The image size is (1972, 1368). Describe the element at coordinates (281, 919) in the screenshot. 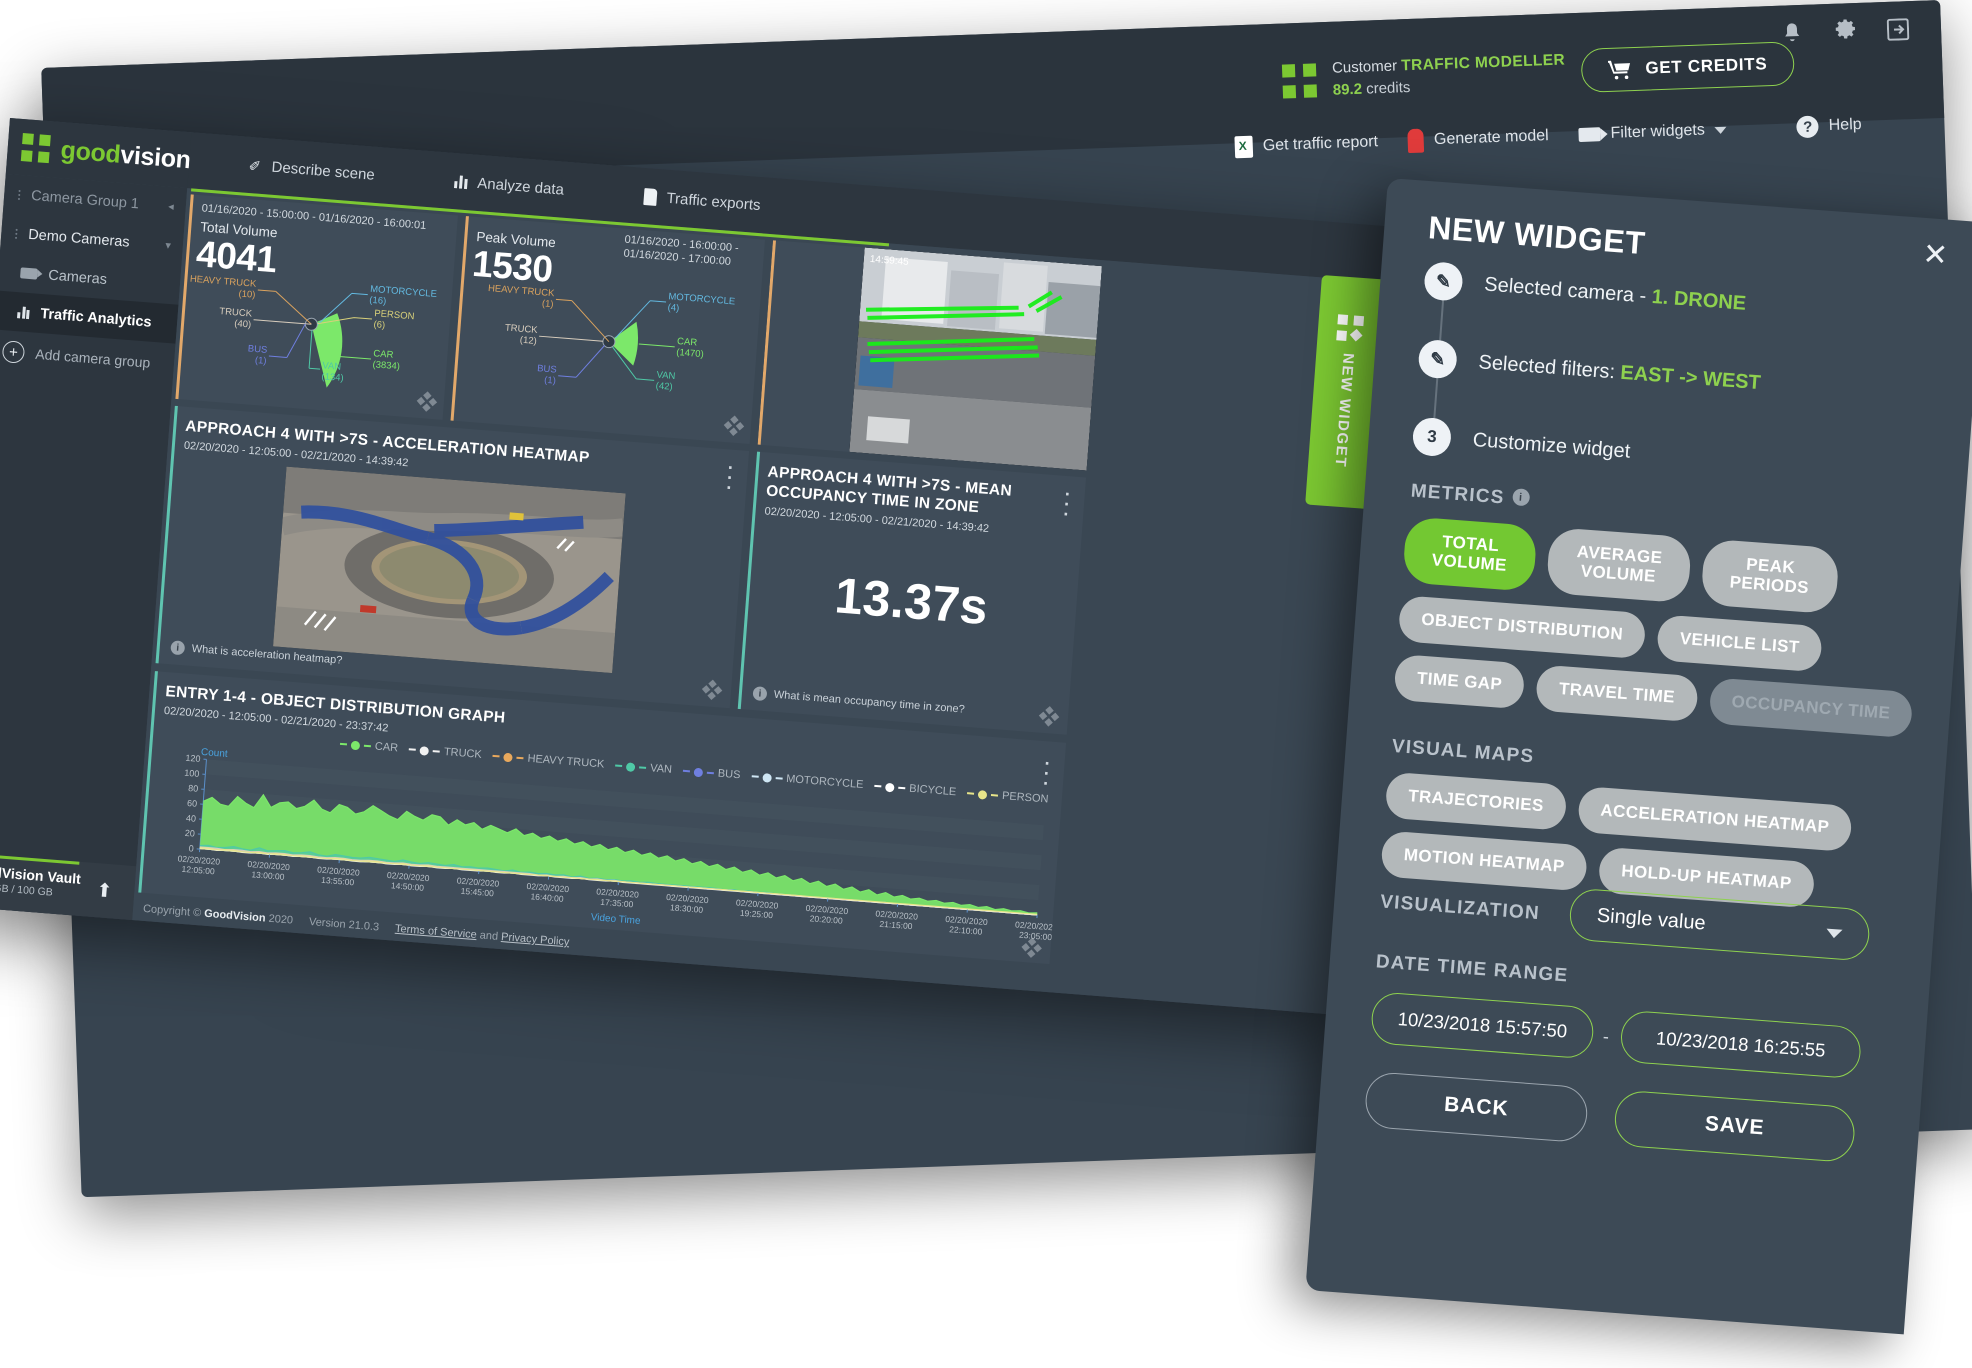

I see `copyright-year: 2020` at that location.